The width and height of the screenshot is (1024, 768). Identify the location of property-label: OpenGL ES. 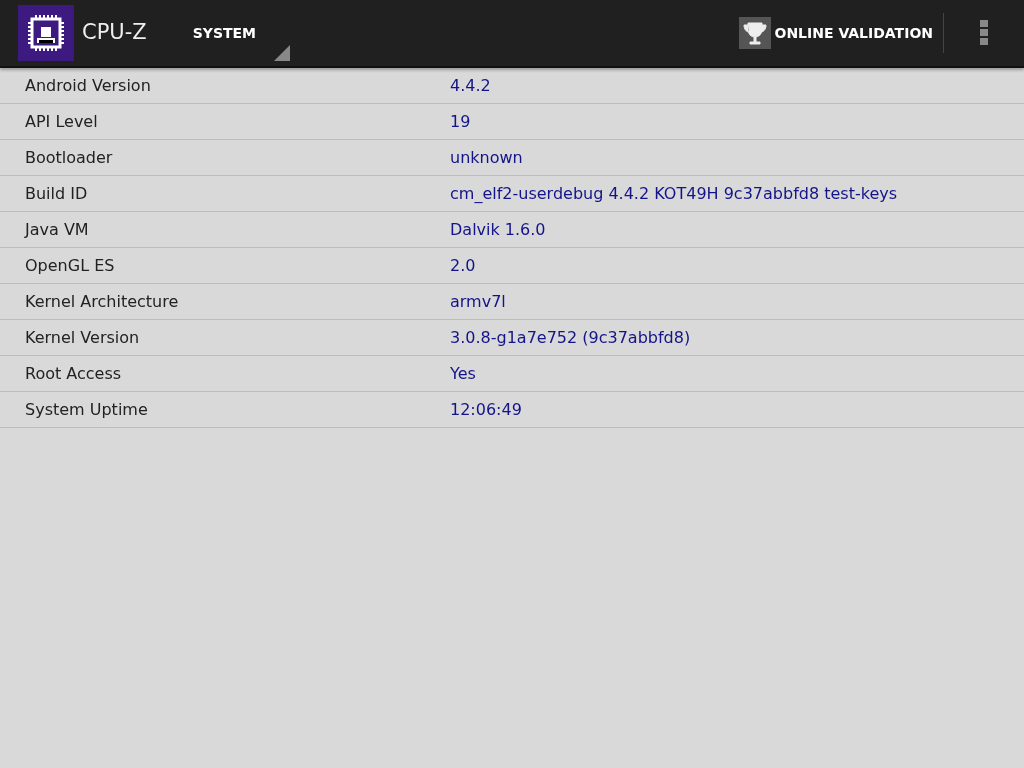
(70, 265).